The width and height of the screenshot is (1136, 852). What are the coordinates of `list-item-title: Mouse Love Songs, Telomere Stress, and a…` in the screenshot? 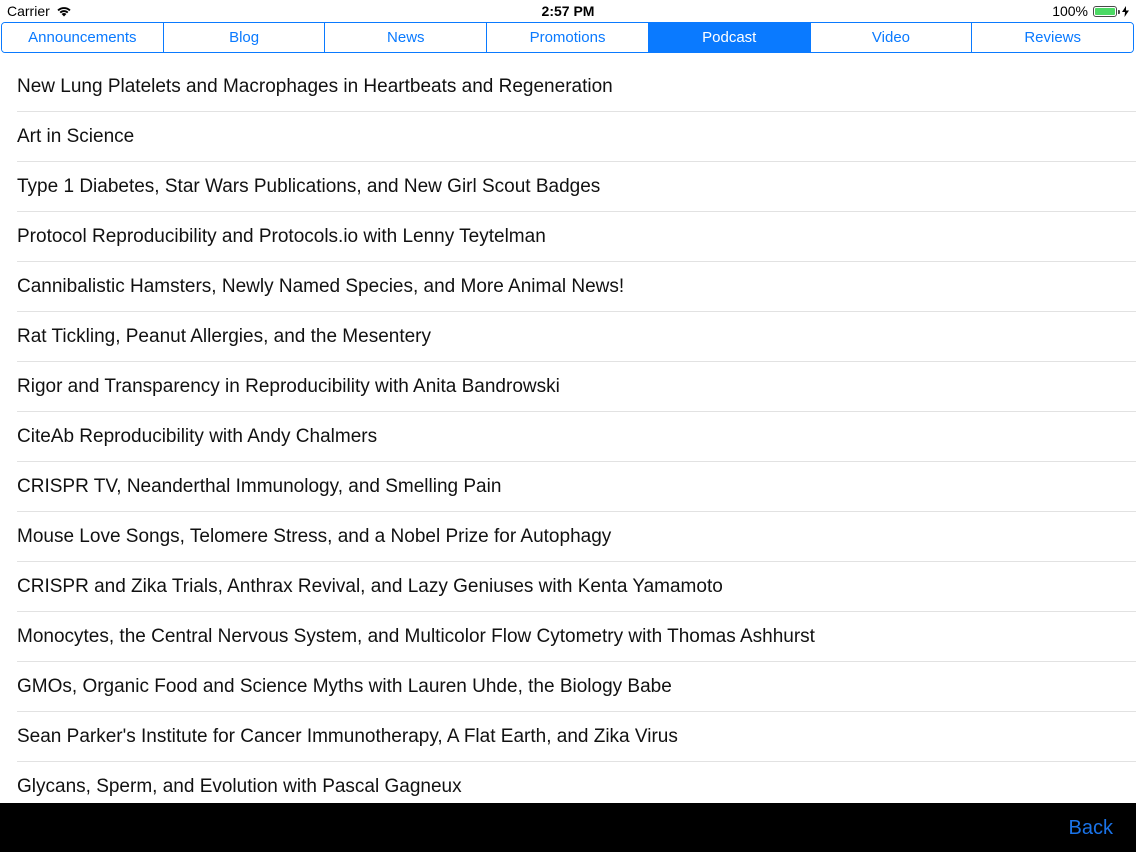 It's located at (314, 536).